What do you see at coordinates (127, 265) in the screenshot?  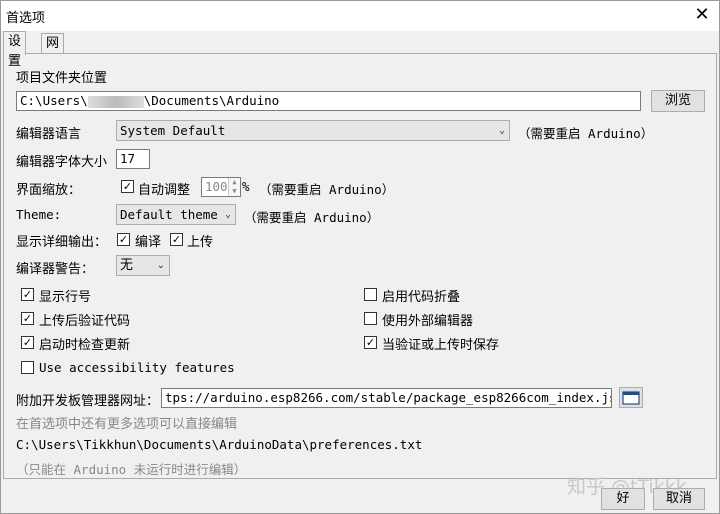 I see `compiler-warnings-value: 无` at bounding box center [127, 265].